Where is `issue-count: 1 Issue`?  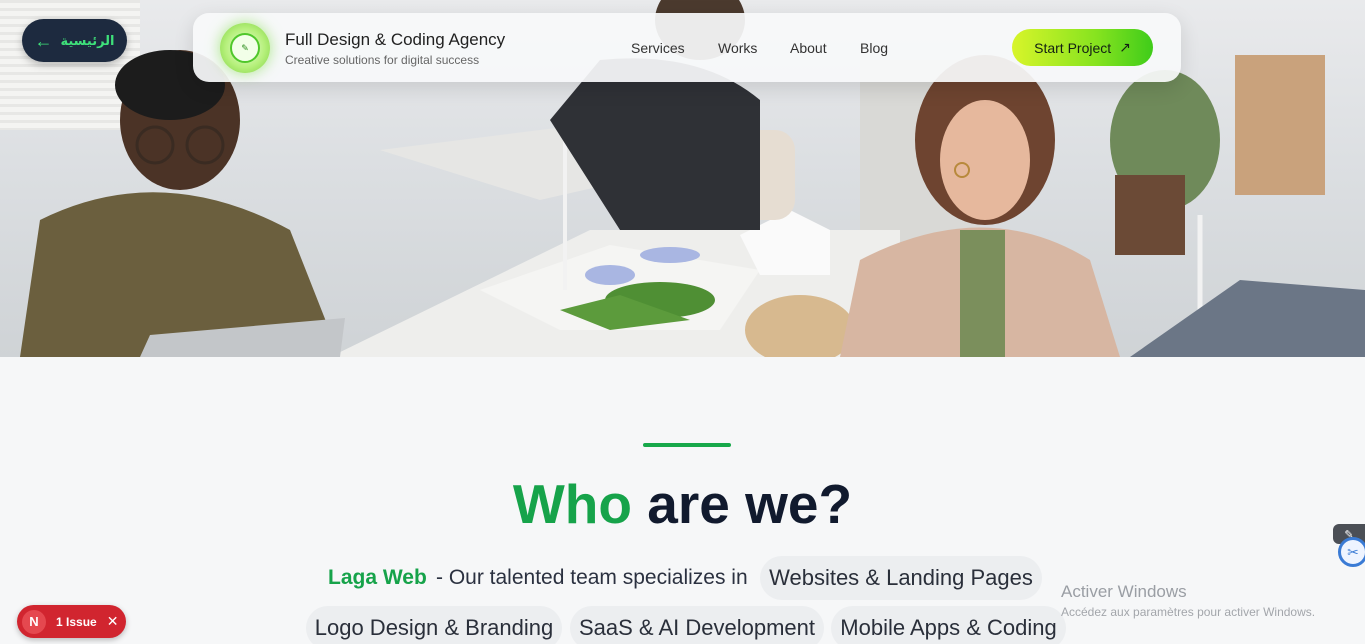
issue-count: 1 Issue is located at coordinates (76, 621).